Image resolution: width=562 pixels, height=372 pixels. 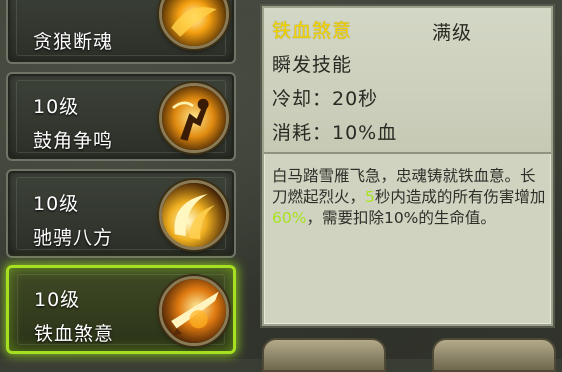 I want to click on detail-cost: 消耗：10%血, so click(x=335, y=133).